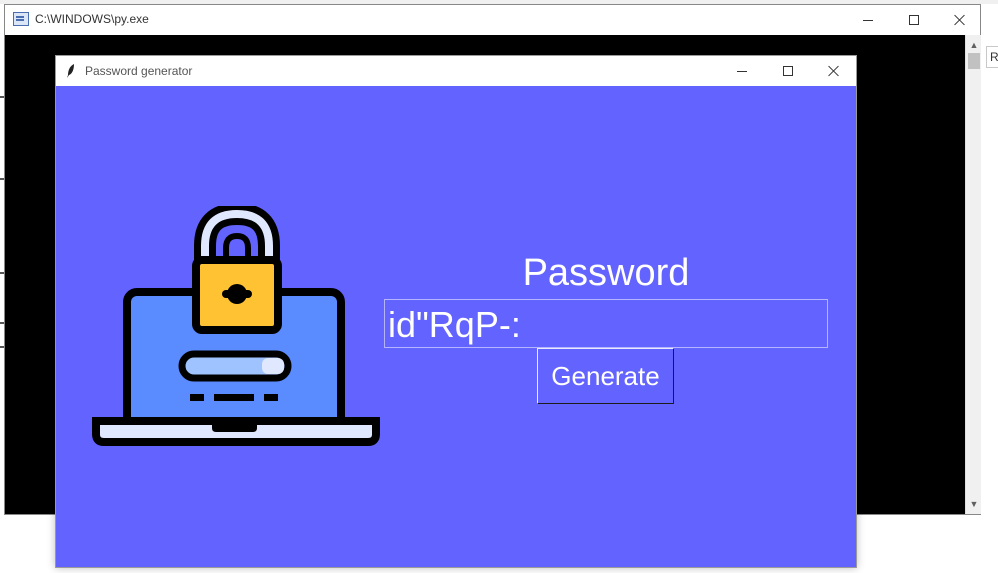 The height and width of the screenshot is (573, 998). Describe the element at coordinates (454, 324) in the screenshot. I see `password-value: id"RqP-:` at that location.